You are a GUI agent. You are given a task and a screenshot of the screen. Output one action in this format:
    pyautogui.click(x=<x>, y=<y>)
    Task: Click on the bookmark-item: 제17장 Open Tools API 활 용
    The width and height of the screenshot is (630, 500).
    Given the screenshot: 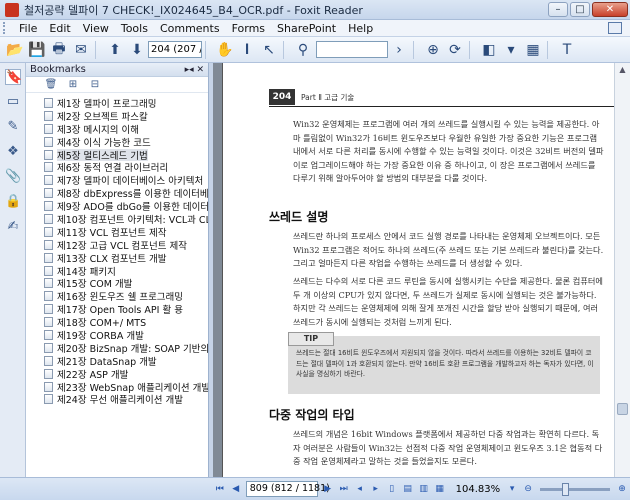 What is the action you would take?
    pyautogui.click(x=117, y=309)
    